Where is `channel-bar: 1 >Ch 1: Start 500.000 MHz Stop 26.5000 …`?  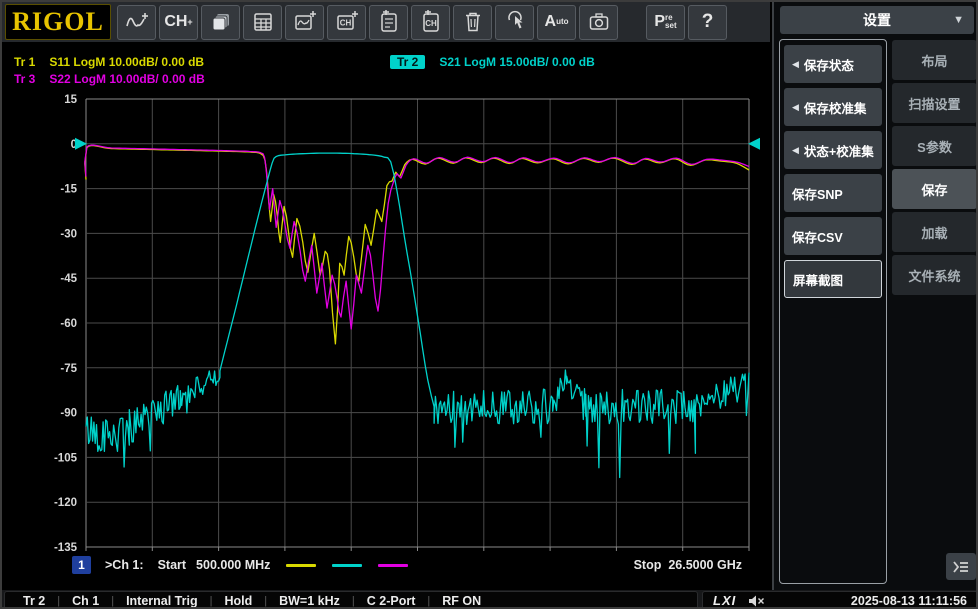 channel-bar: 1 >Ch 1: Start 500.000 MHz Stop 26.5000 … is located at coordinates (411, 565).